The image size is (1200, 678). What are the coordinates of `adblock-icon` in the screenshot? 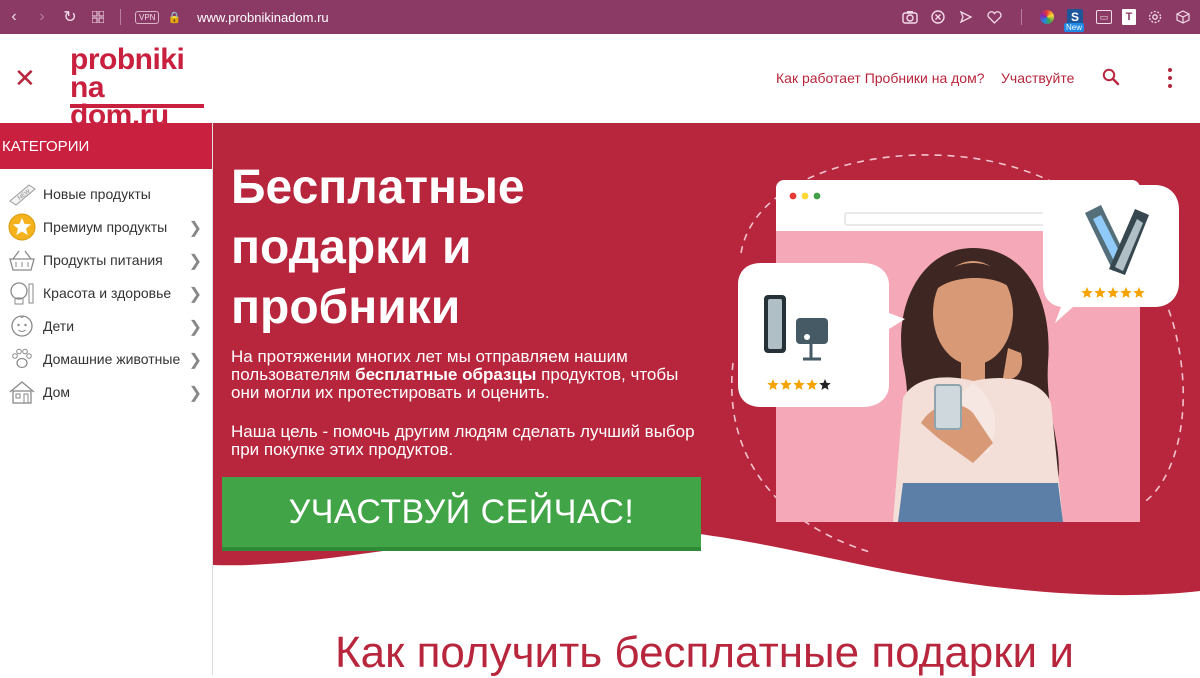 It's located at (938, 17).